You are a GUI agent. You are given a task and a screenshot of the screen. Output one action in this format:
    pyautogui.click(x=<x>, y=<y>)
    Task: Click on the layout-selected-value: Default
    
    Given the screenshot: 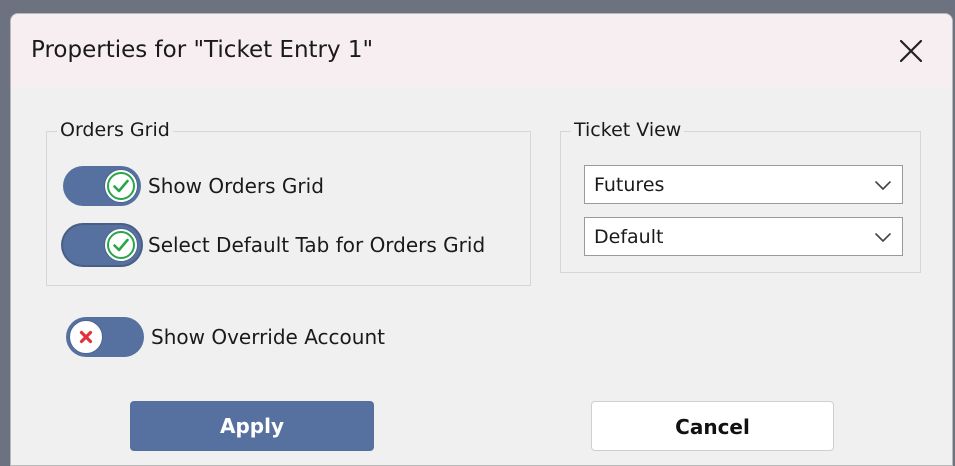 What is the action you would take?
    pyautogui.click(x=629, y=237)
    